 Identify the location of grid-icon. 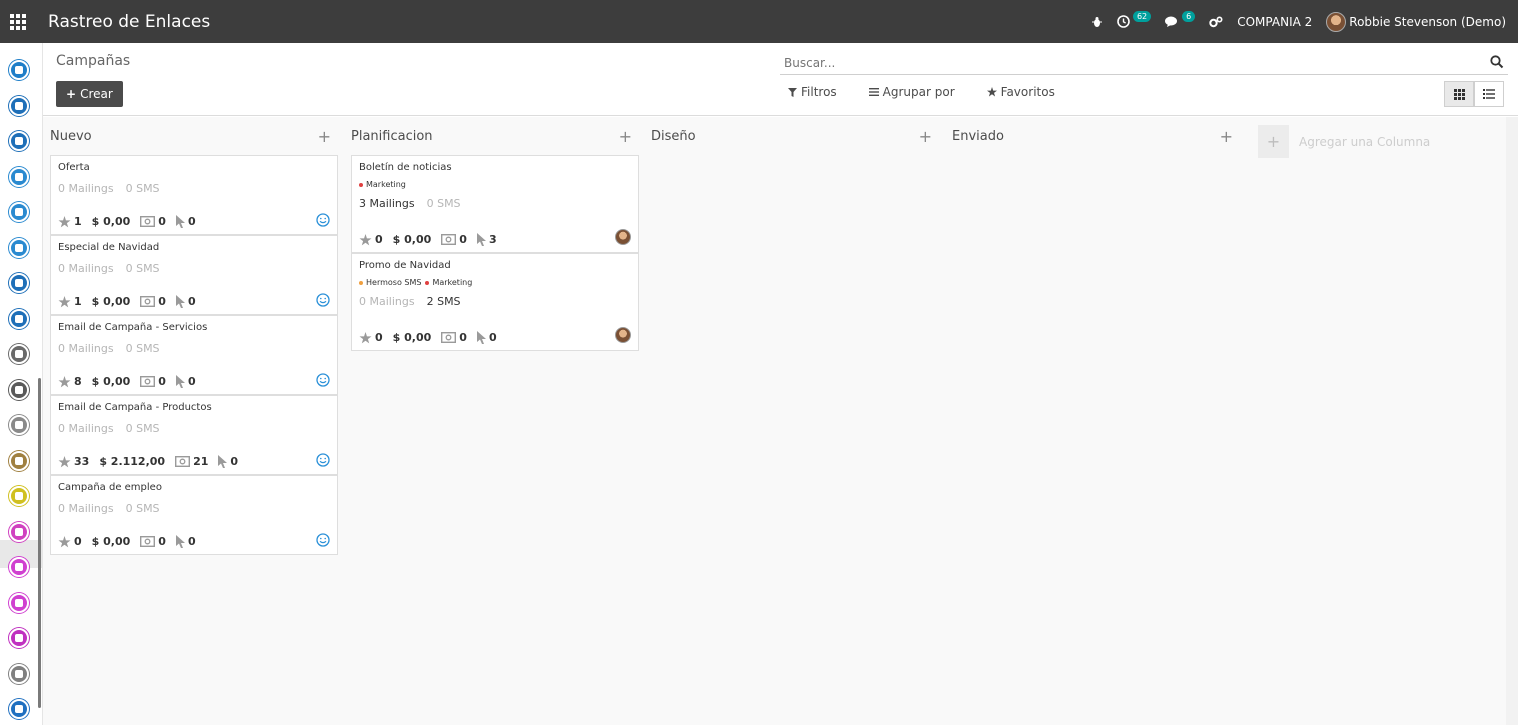
(1459, 94).